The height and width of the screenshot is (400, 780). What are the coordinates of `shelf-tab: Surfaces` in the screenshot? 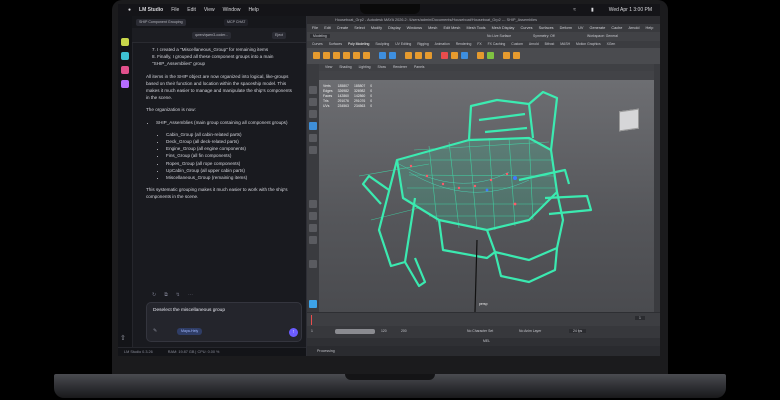 It's located at (335, 44).